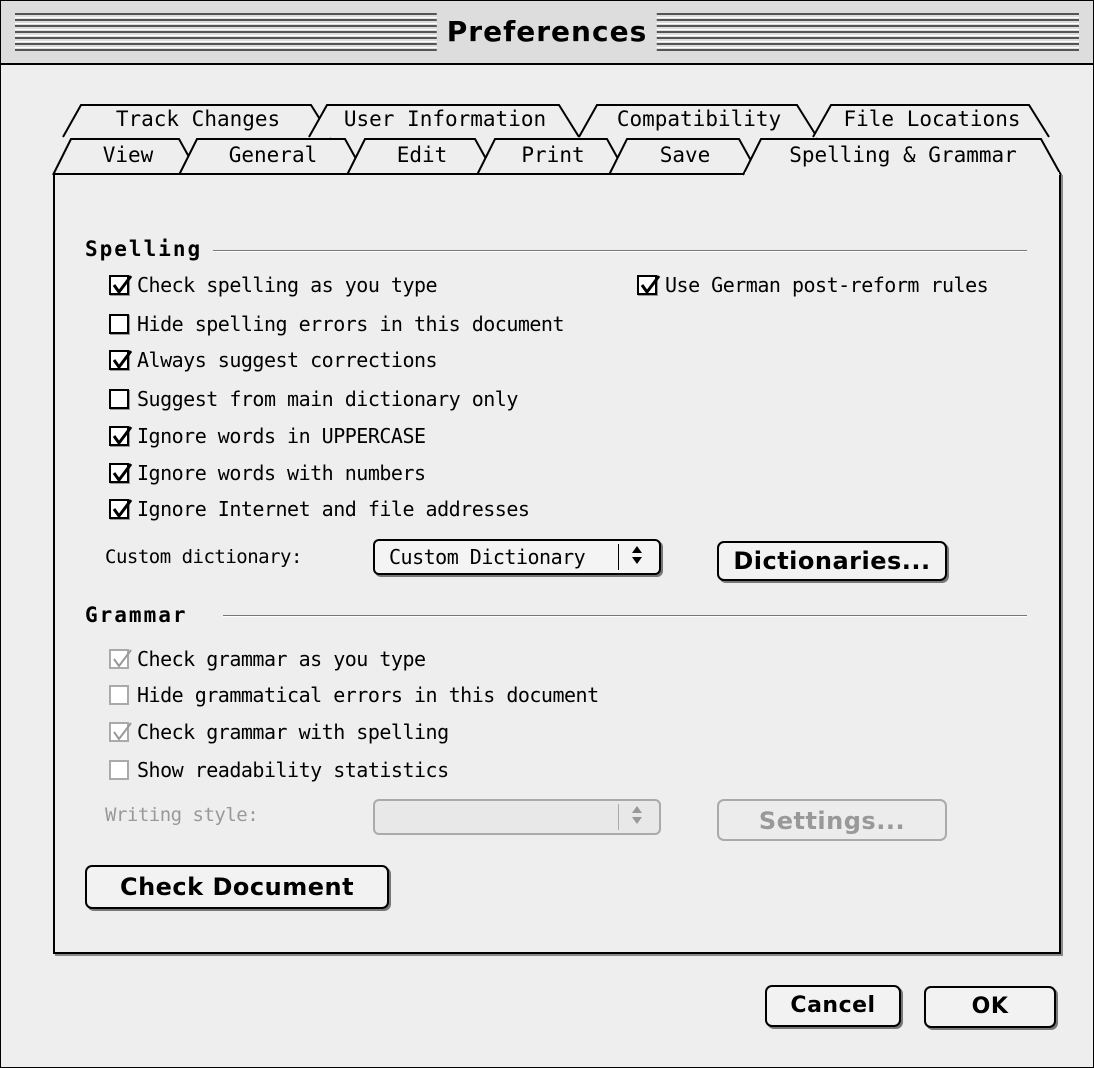 The height and width of the screenshot is (1068, 1094). I want to click on spelling-divider, so click(620, 251).